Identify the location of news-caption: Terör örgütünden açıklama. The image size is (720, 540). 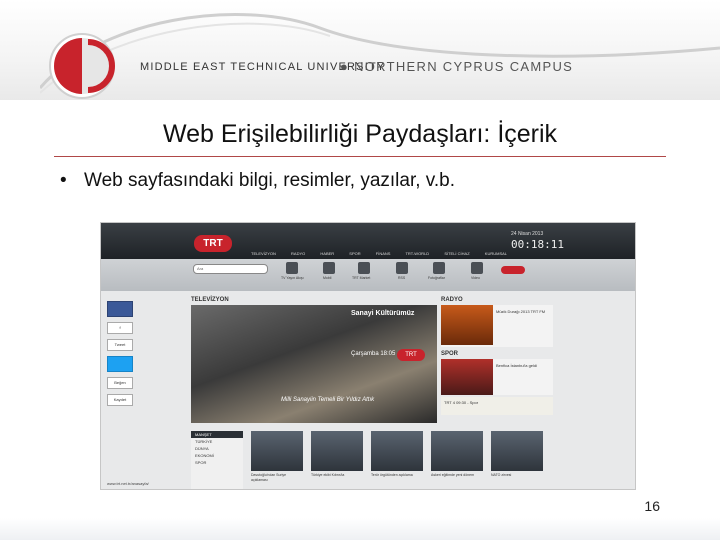
(392, 475).